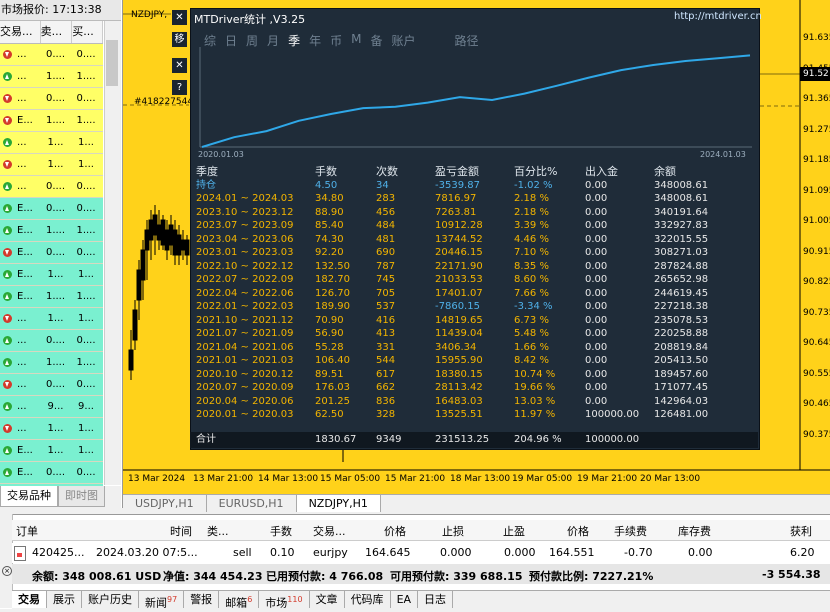 This screenshot has width=830, height=612. I want to click on tab-tick-chart: 即时图, so click(81, 496).